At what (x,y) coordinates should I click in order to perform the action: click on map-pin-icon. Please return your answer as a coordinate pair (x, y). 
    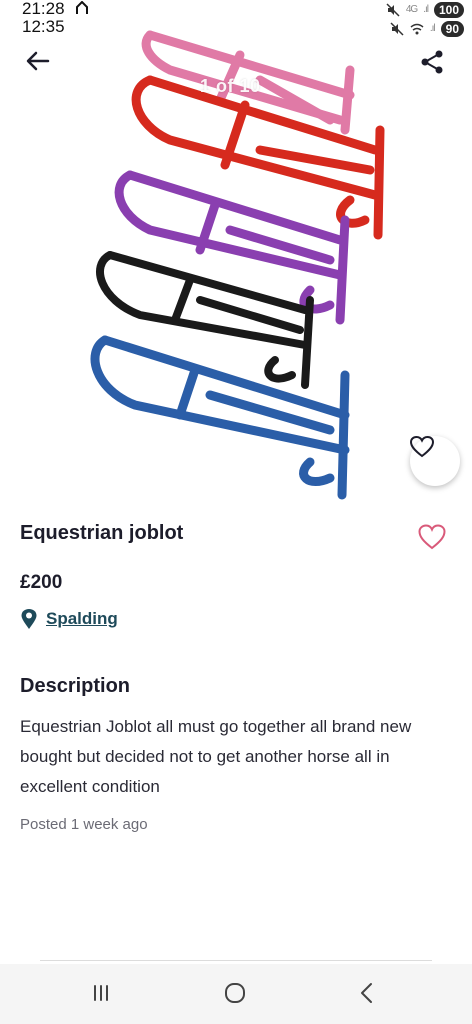
    Looking at the image, I should click on (29, 619).